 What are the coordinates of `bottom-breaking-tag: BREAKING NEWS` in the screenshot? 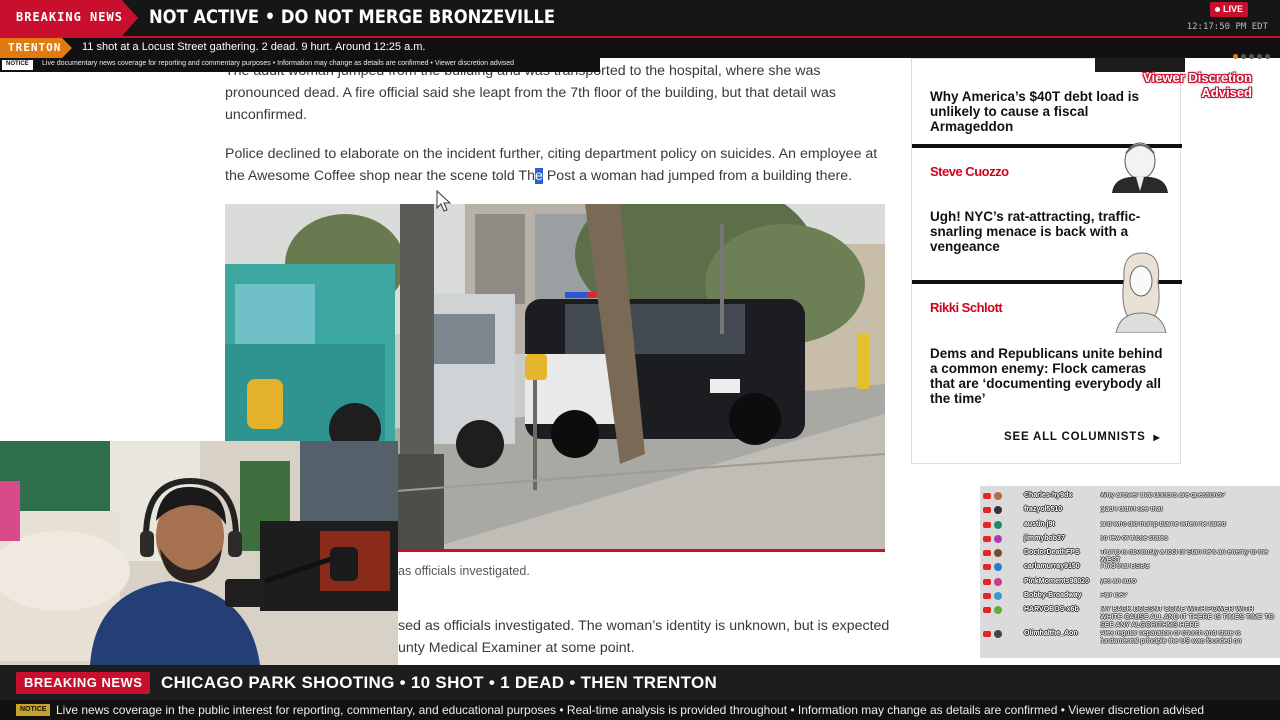 It's located at (83, 683).